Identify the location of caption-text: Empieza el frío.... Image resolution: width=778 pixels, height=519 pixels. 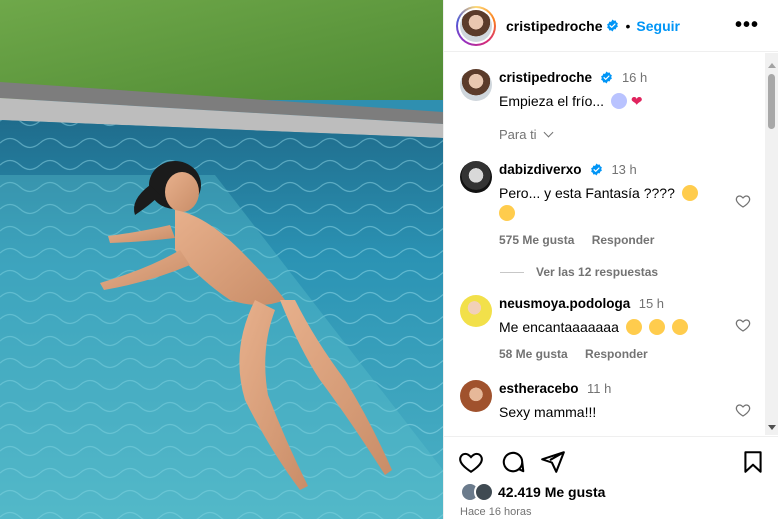
(552, 101).